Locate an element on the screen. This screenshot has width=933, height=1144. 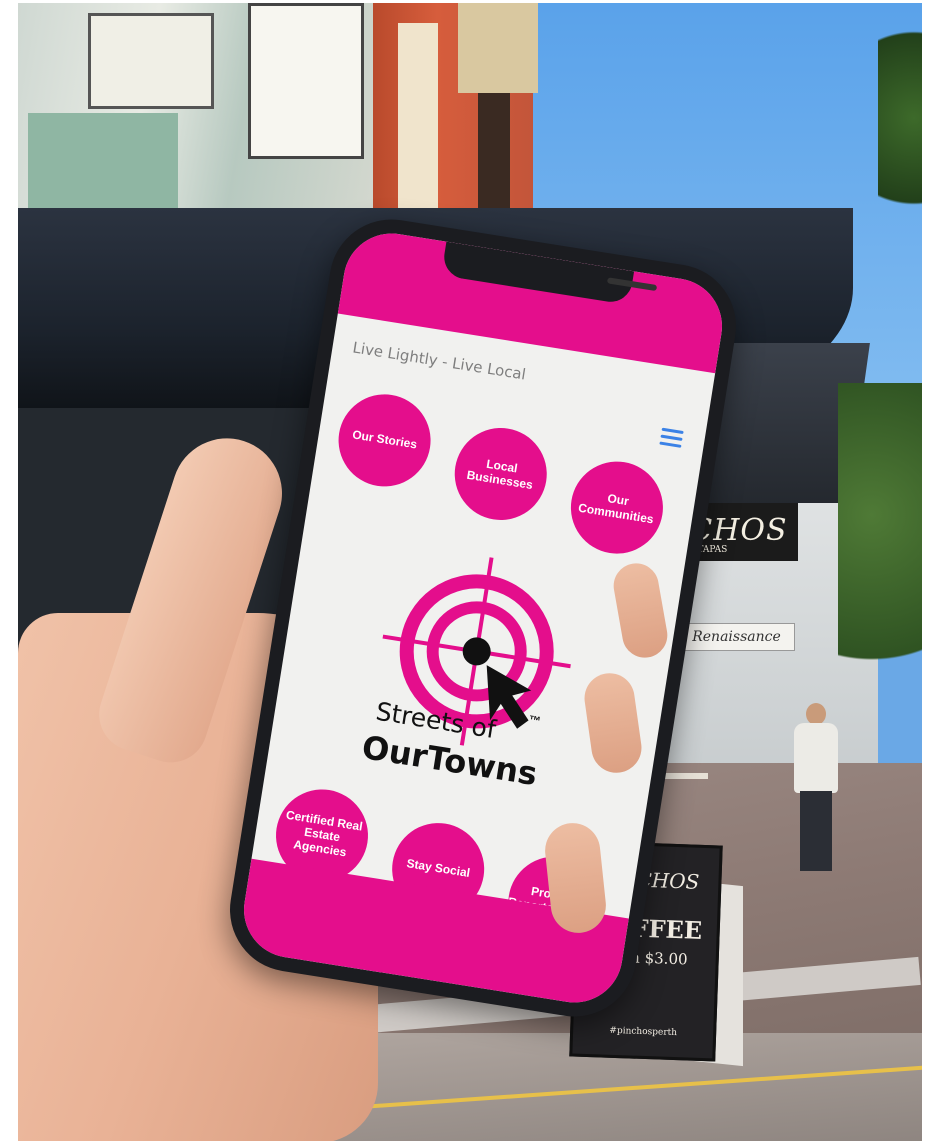
board-handle: #pinchosperth is located at coordinates (643, 1032).